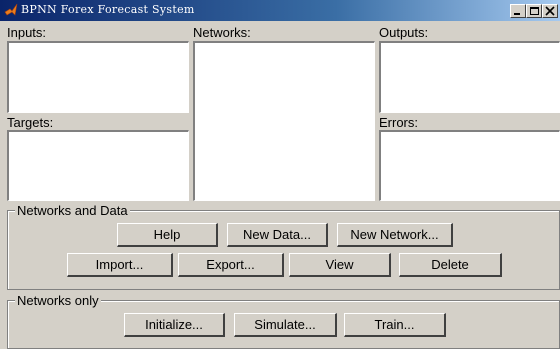  I want to click on minimize-button, so click(518, 11).